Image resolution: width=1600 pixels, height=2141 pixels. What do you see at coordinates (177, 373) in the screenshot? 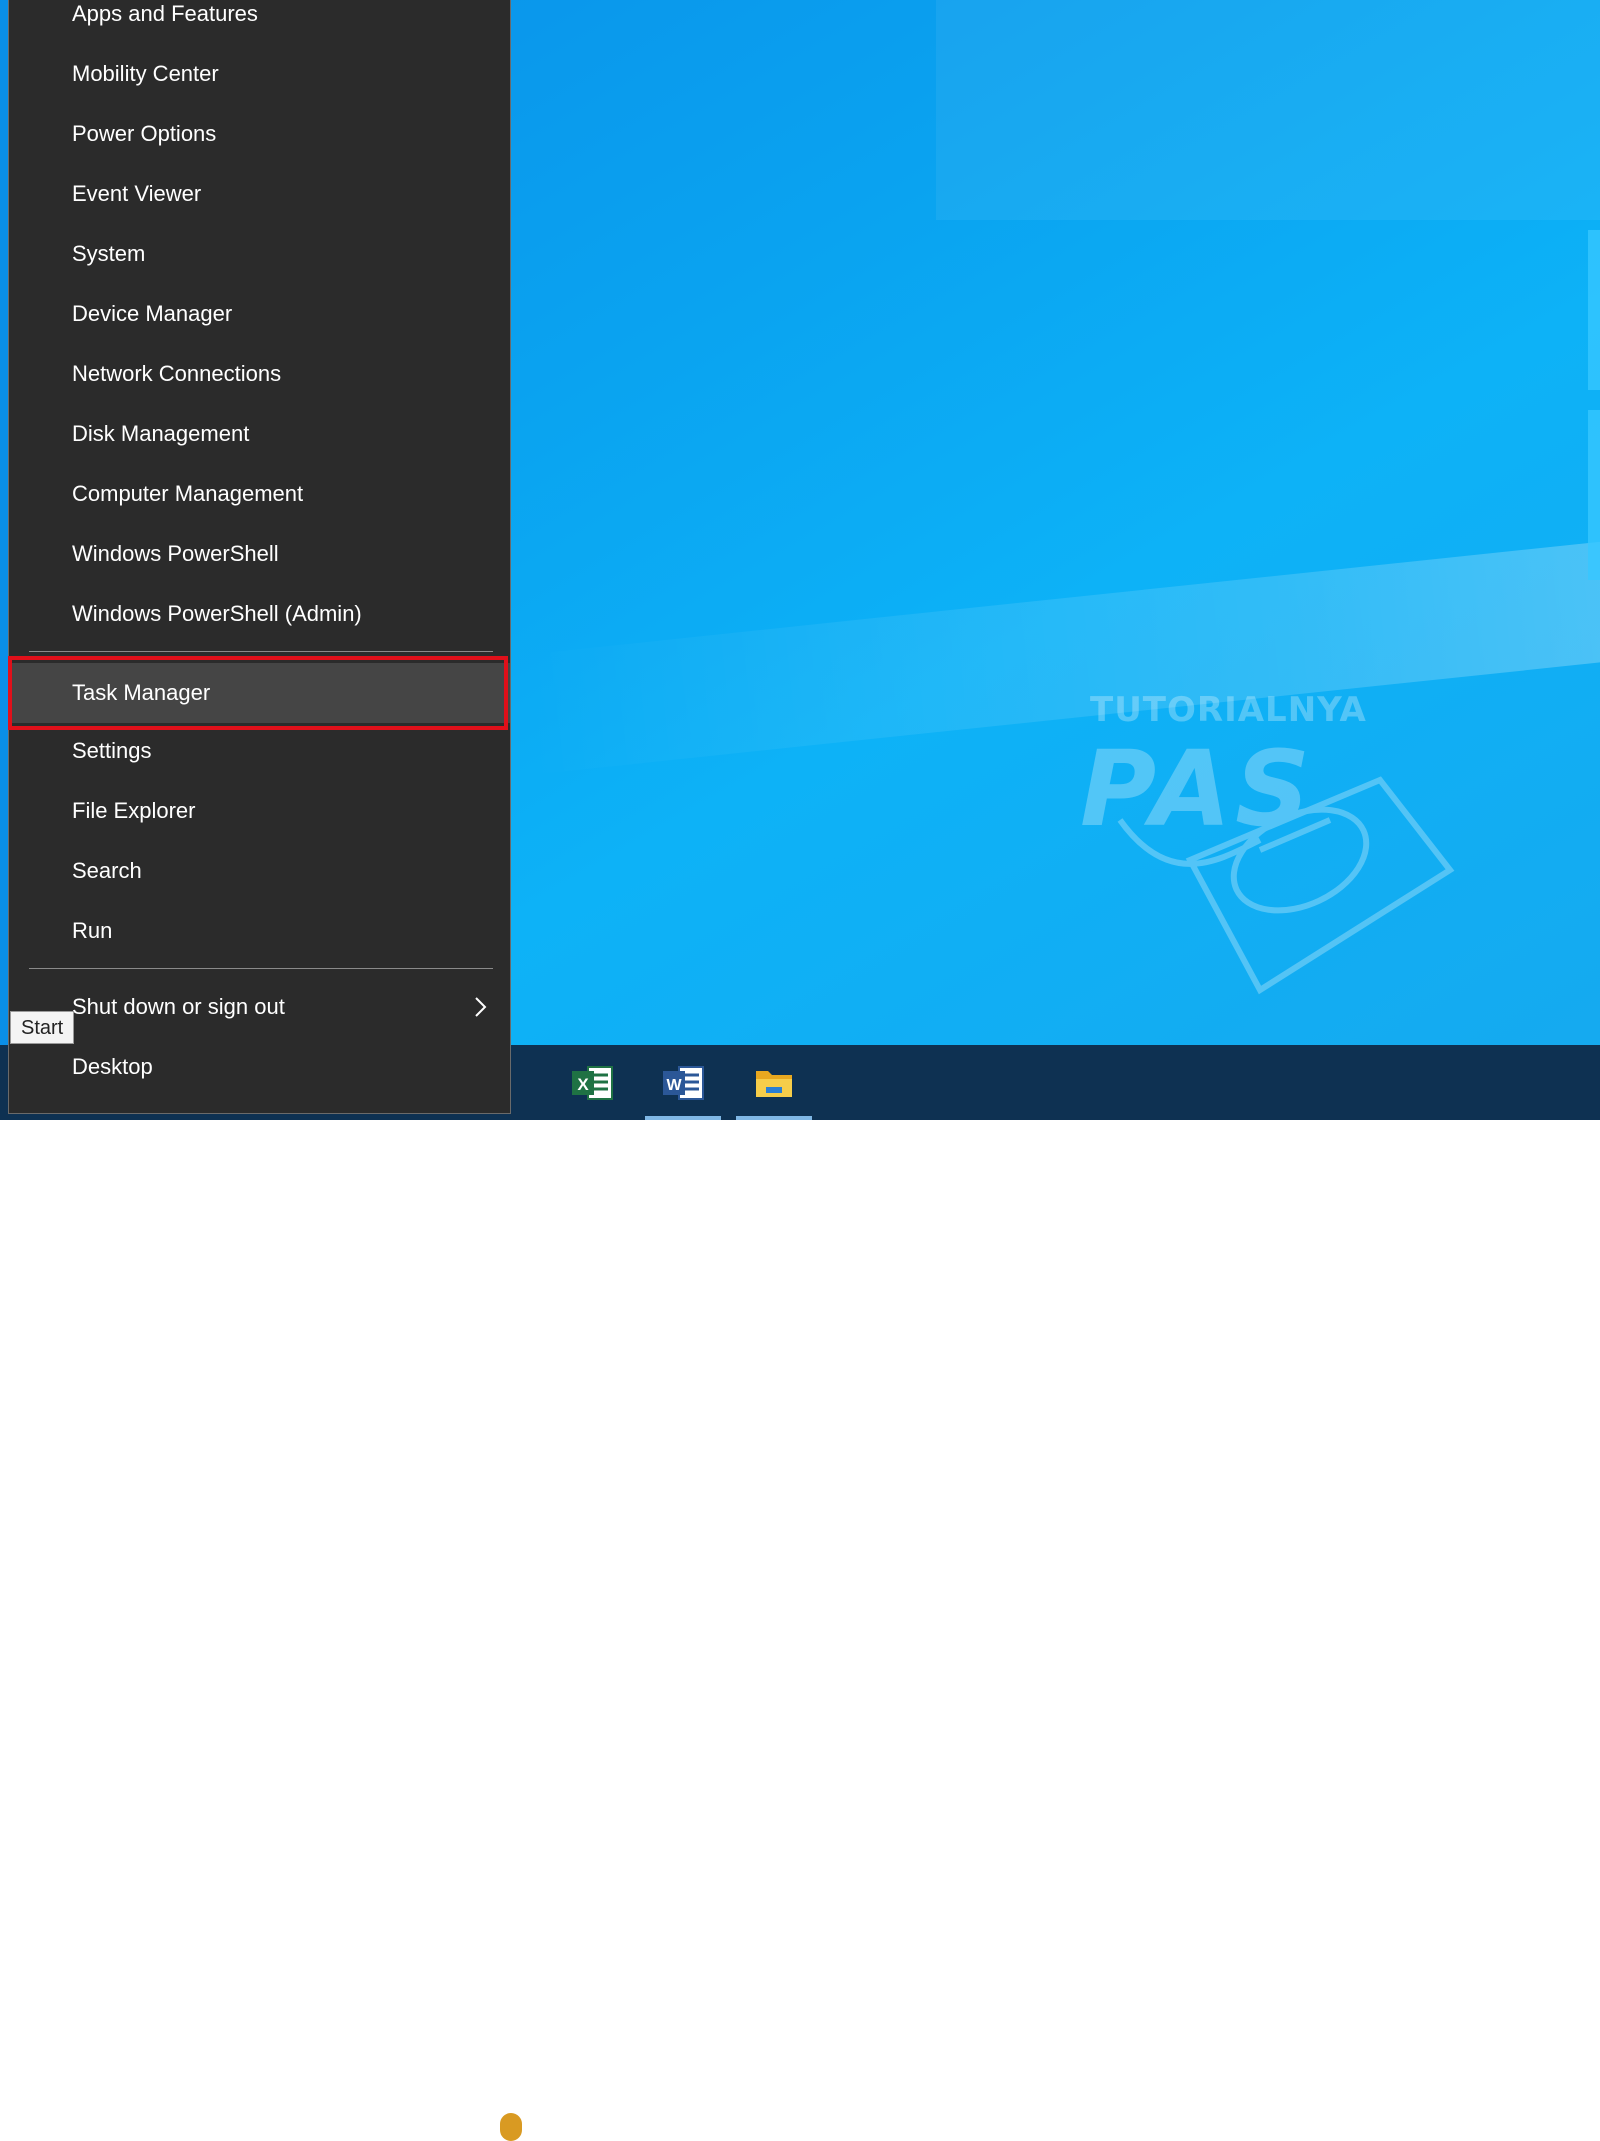
I see `menu-item-label: Network Connections` at bounding box center [177, 373].